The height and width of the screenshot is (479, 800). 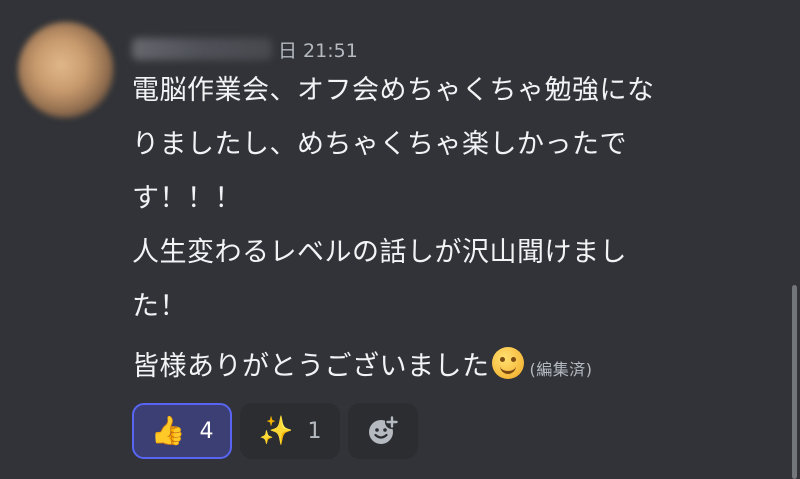 I want to click on reaction-thumbs-up: 👍 4, so click(x=182, y=431).